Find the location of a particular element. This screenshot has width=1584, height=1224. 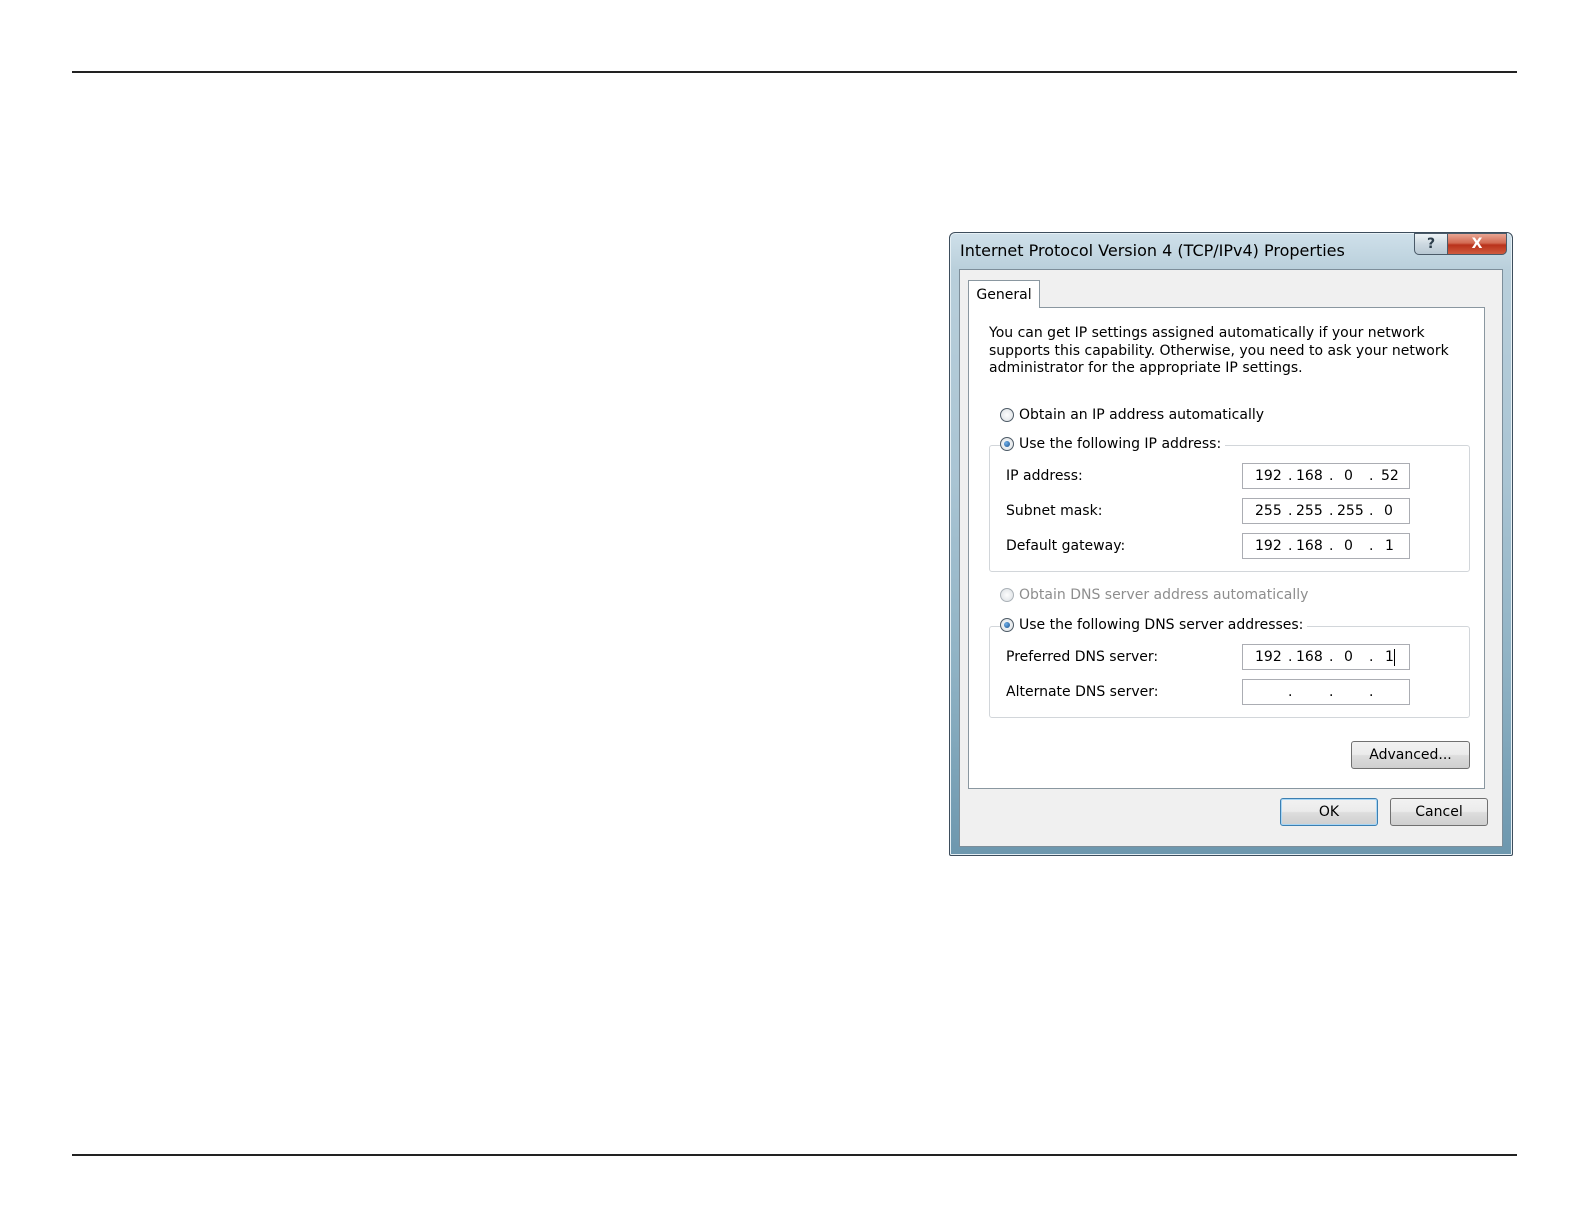

help-button: ? is located at coordinates (1431, 244).